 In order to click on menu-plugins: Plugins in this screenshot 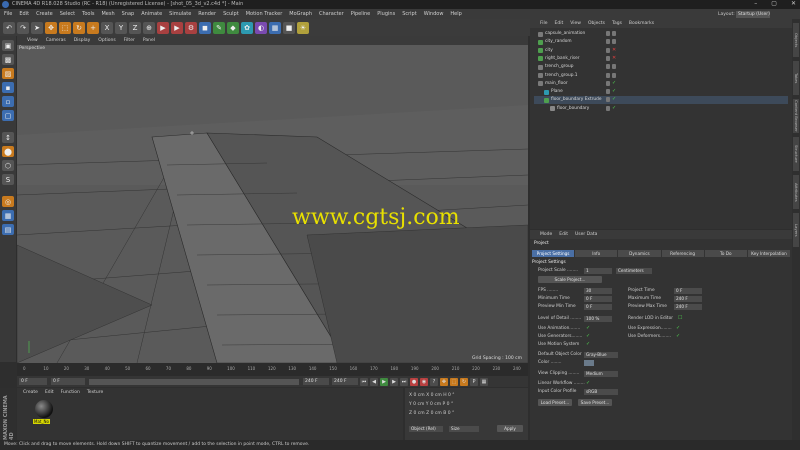, I will do `click(386, 14)`.